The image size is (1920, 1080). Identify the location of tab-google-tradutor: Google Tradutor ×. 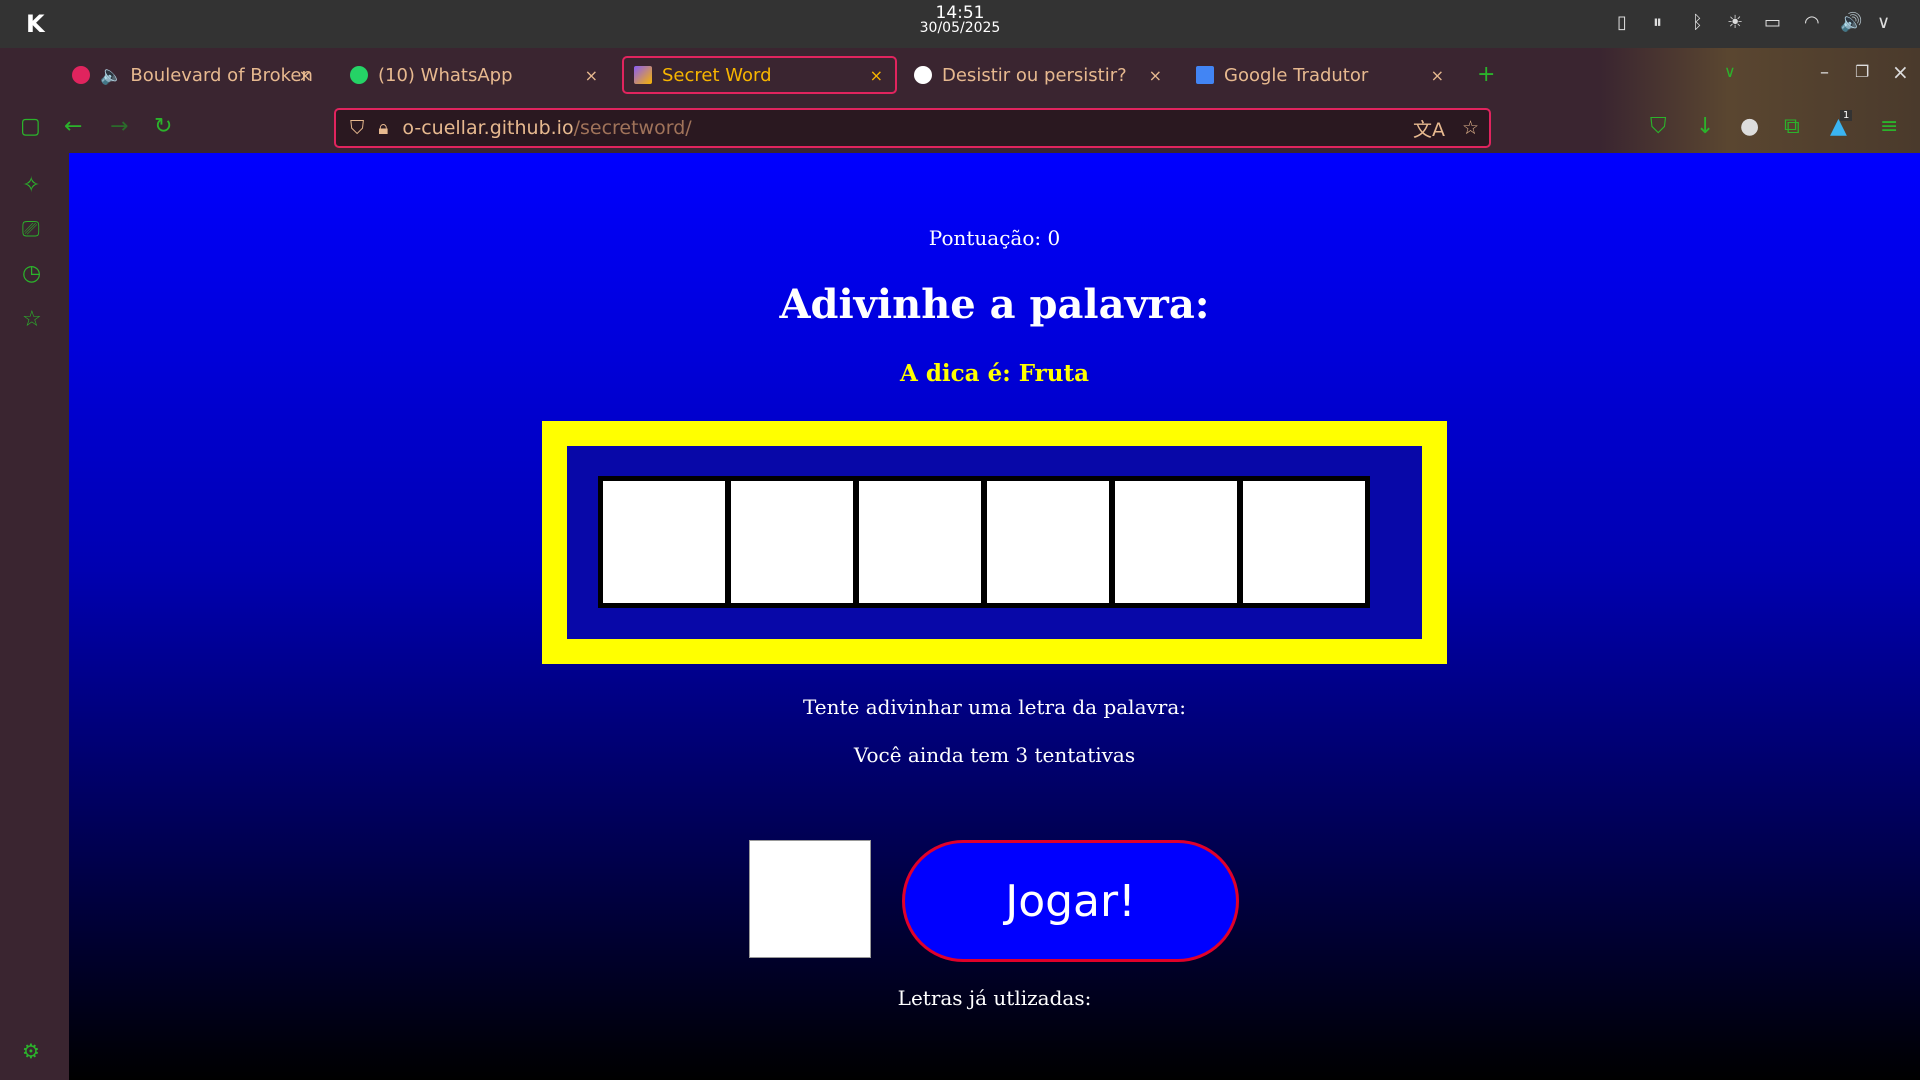
(1321, 75).